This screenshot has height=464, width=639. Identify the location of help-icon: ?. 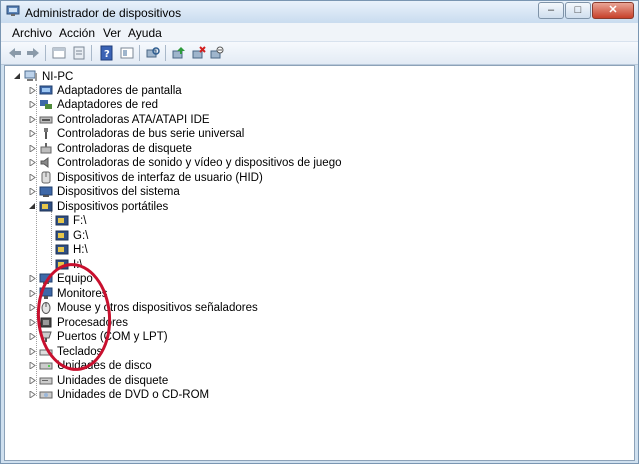
(107, 53).